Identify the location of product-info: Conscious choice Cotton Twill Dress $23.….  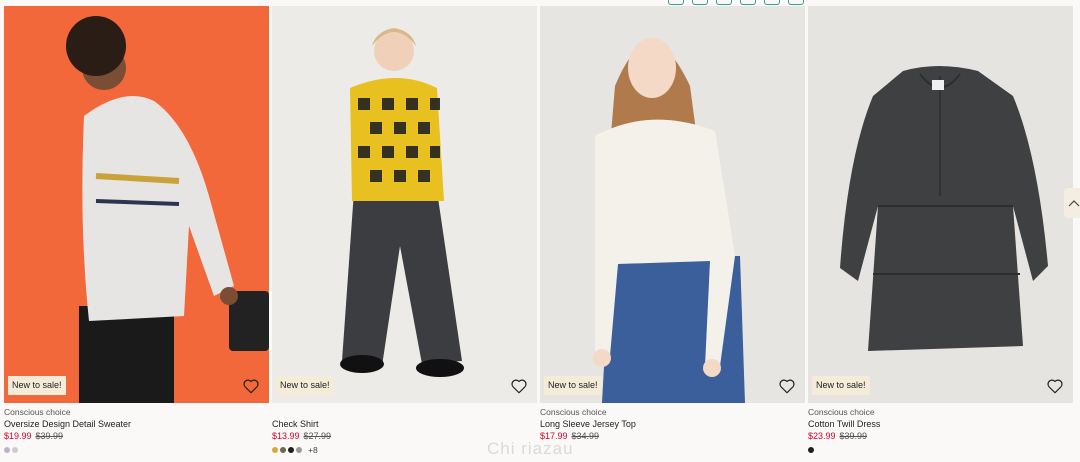
(940, 431).